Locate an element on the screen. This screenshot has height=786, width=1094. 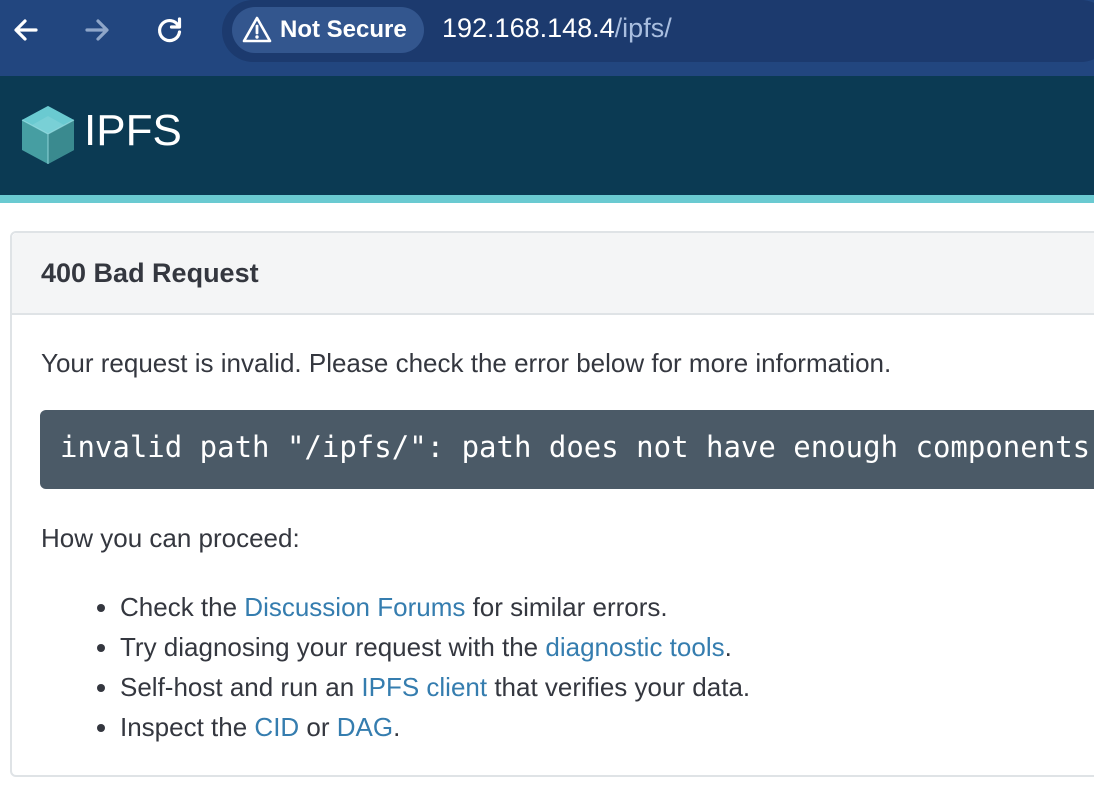
step-text: for similar errors. is located at coordinates (566, 607).